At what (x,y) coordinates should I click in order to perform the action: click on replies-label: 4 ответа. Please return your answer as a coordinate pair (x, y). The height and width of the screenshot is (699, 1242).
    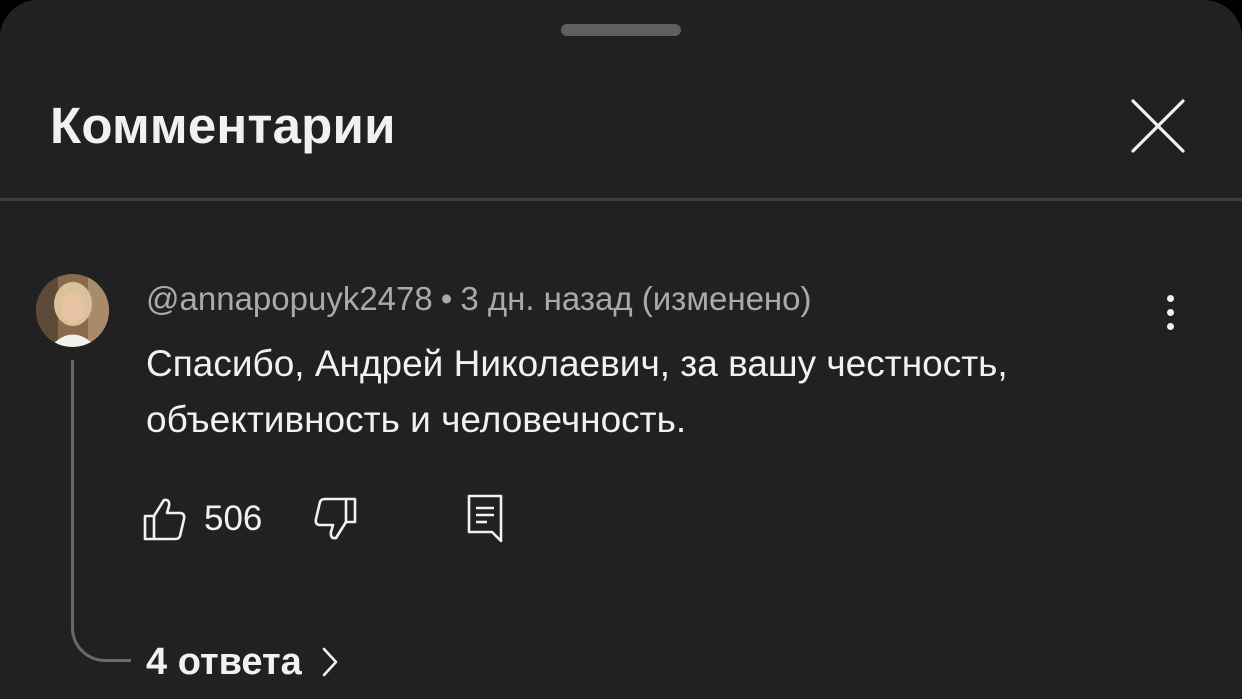
    Looking at the image, I should click on (224, 662).